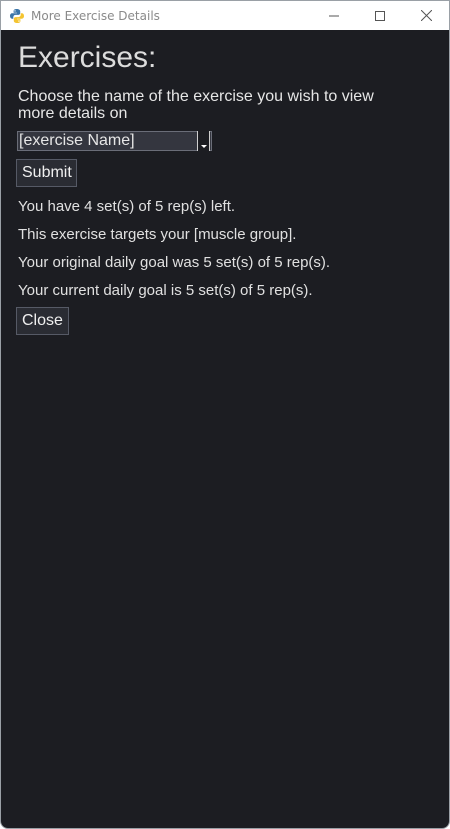  I want to click on sets-left-text: You have 4 set(s) of 5 rep(s) left., so click(127, 206).